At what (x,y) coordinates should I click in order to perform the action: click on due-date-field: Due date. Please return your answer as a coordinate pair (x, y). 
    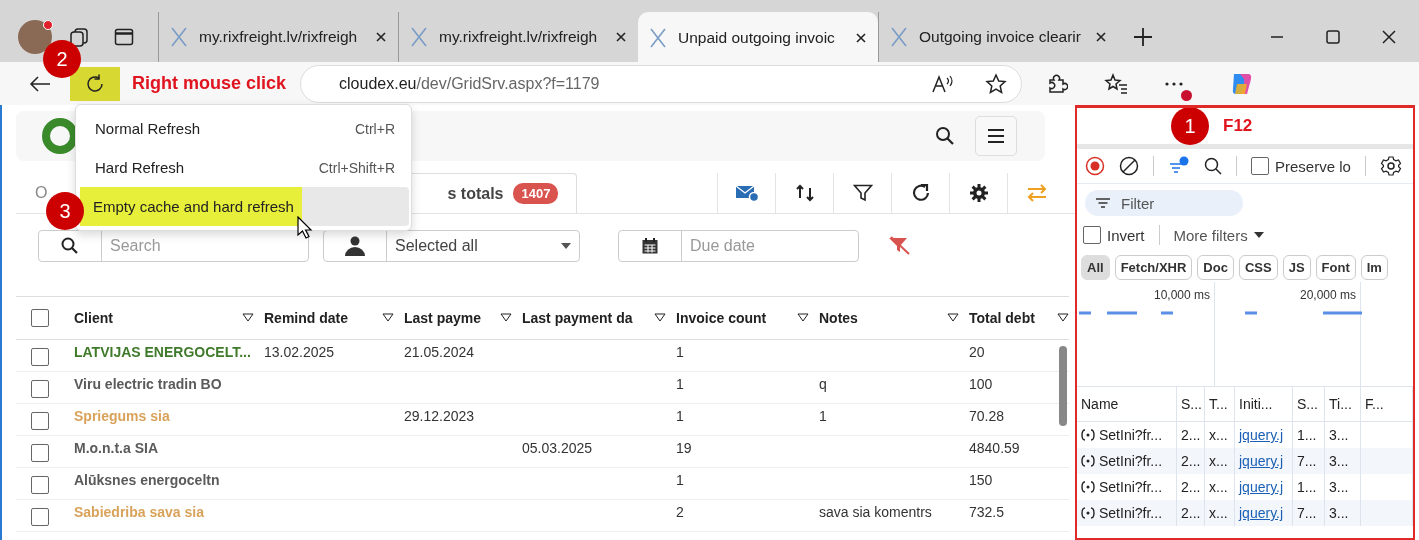
    Looking at the image, I should click on (738, 246).